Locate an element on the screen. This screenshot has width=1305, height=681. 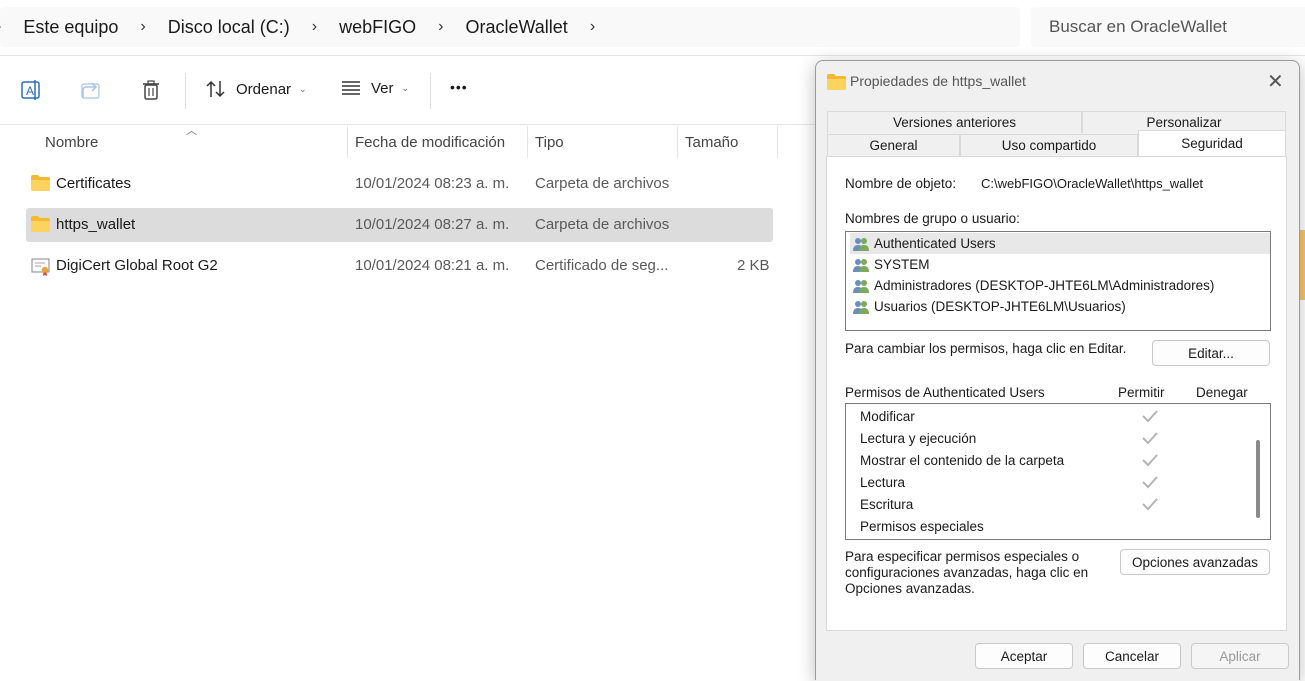
sort-icon is located at coordinates (215, 89).